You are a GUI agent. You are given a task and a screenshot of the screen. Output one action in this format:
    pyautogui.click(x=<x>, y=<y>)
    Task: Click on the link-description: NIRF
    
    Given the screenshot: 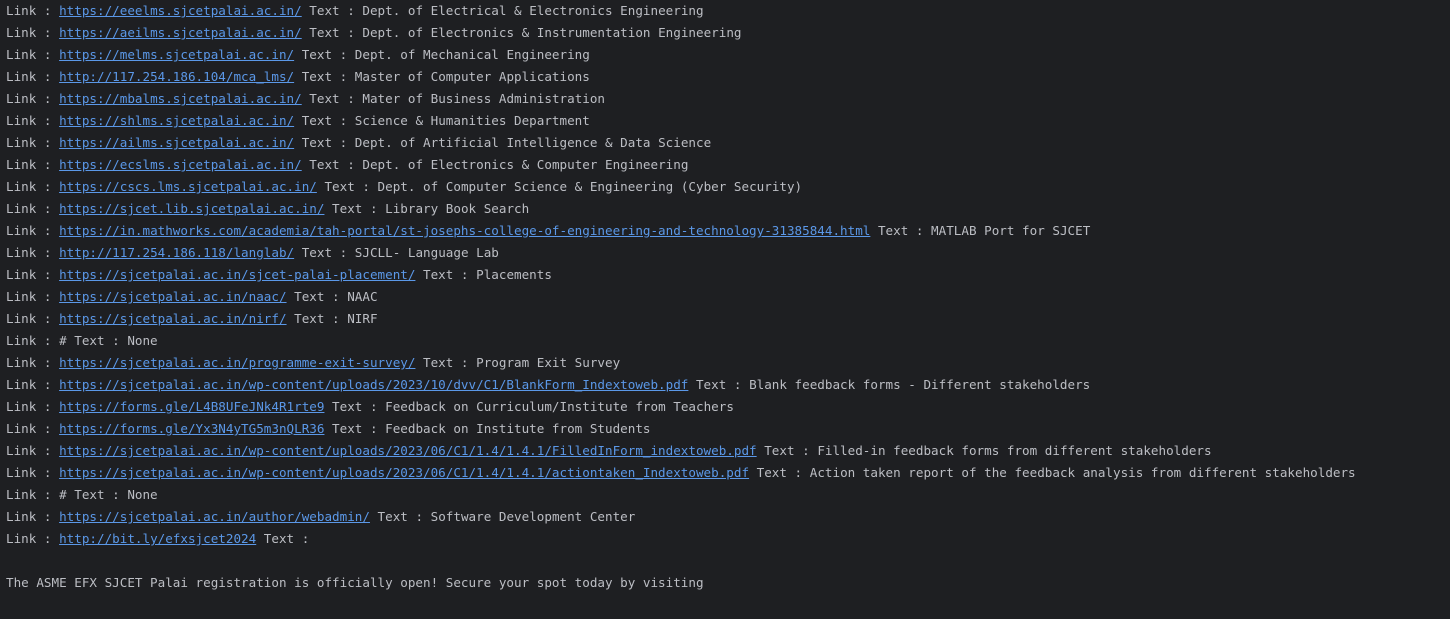 What is the action you would take?
    pyautogui.click(x=362, y=318)
    